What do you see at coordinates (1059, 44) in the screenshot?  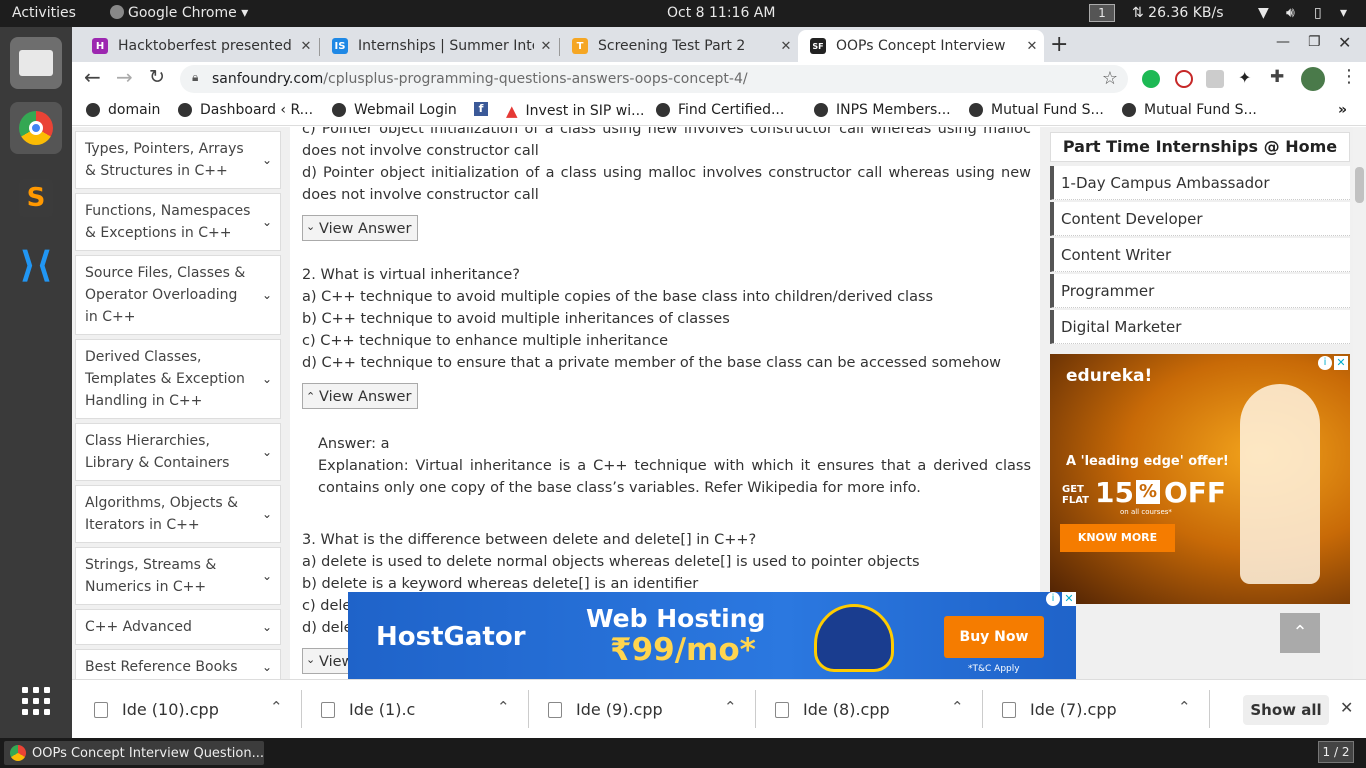 I see `new-tab-icon: +` at bounding box center [1059, 44].